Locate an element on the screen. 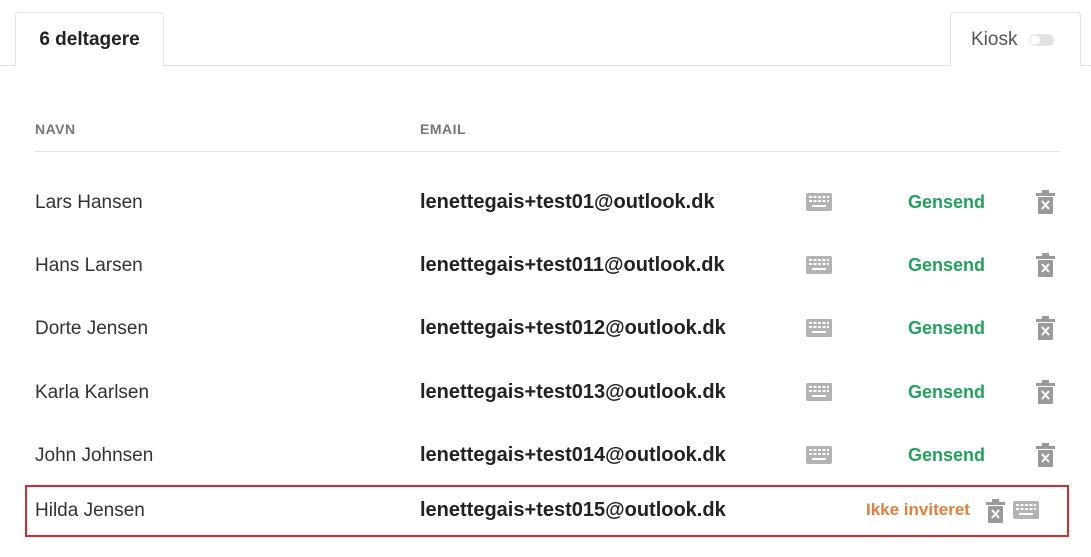 The image size is (1091, 557). participant-email: lenettegais+test013@outlook.dk is located at coordinates (573, 392).